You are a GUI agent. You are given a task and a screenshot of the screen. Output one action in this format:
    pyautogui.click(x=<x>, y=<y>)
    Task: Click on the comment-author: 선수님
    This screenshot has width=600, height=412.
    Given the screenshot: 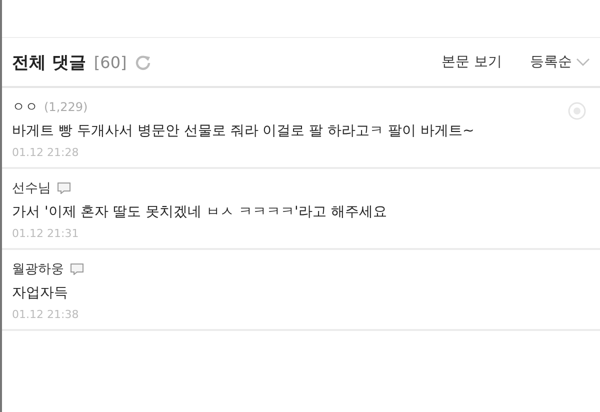 What is the action you would take?
    pyautogui.click(x=31, y=188)
    